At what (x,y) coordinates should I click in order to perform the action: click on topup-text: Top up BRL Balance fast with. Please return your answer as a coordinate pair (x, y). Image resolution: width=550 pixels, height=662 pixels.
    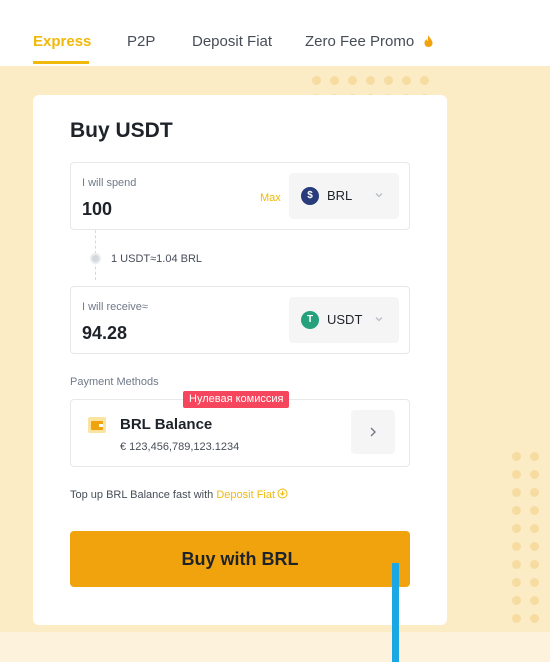
    Looking at the image, I should click on (143, 495).